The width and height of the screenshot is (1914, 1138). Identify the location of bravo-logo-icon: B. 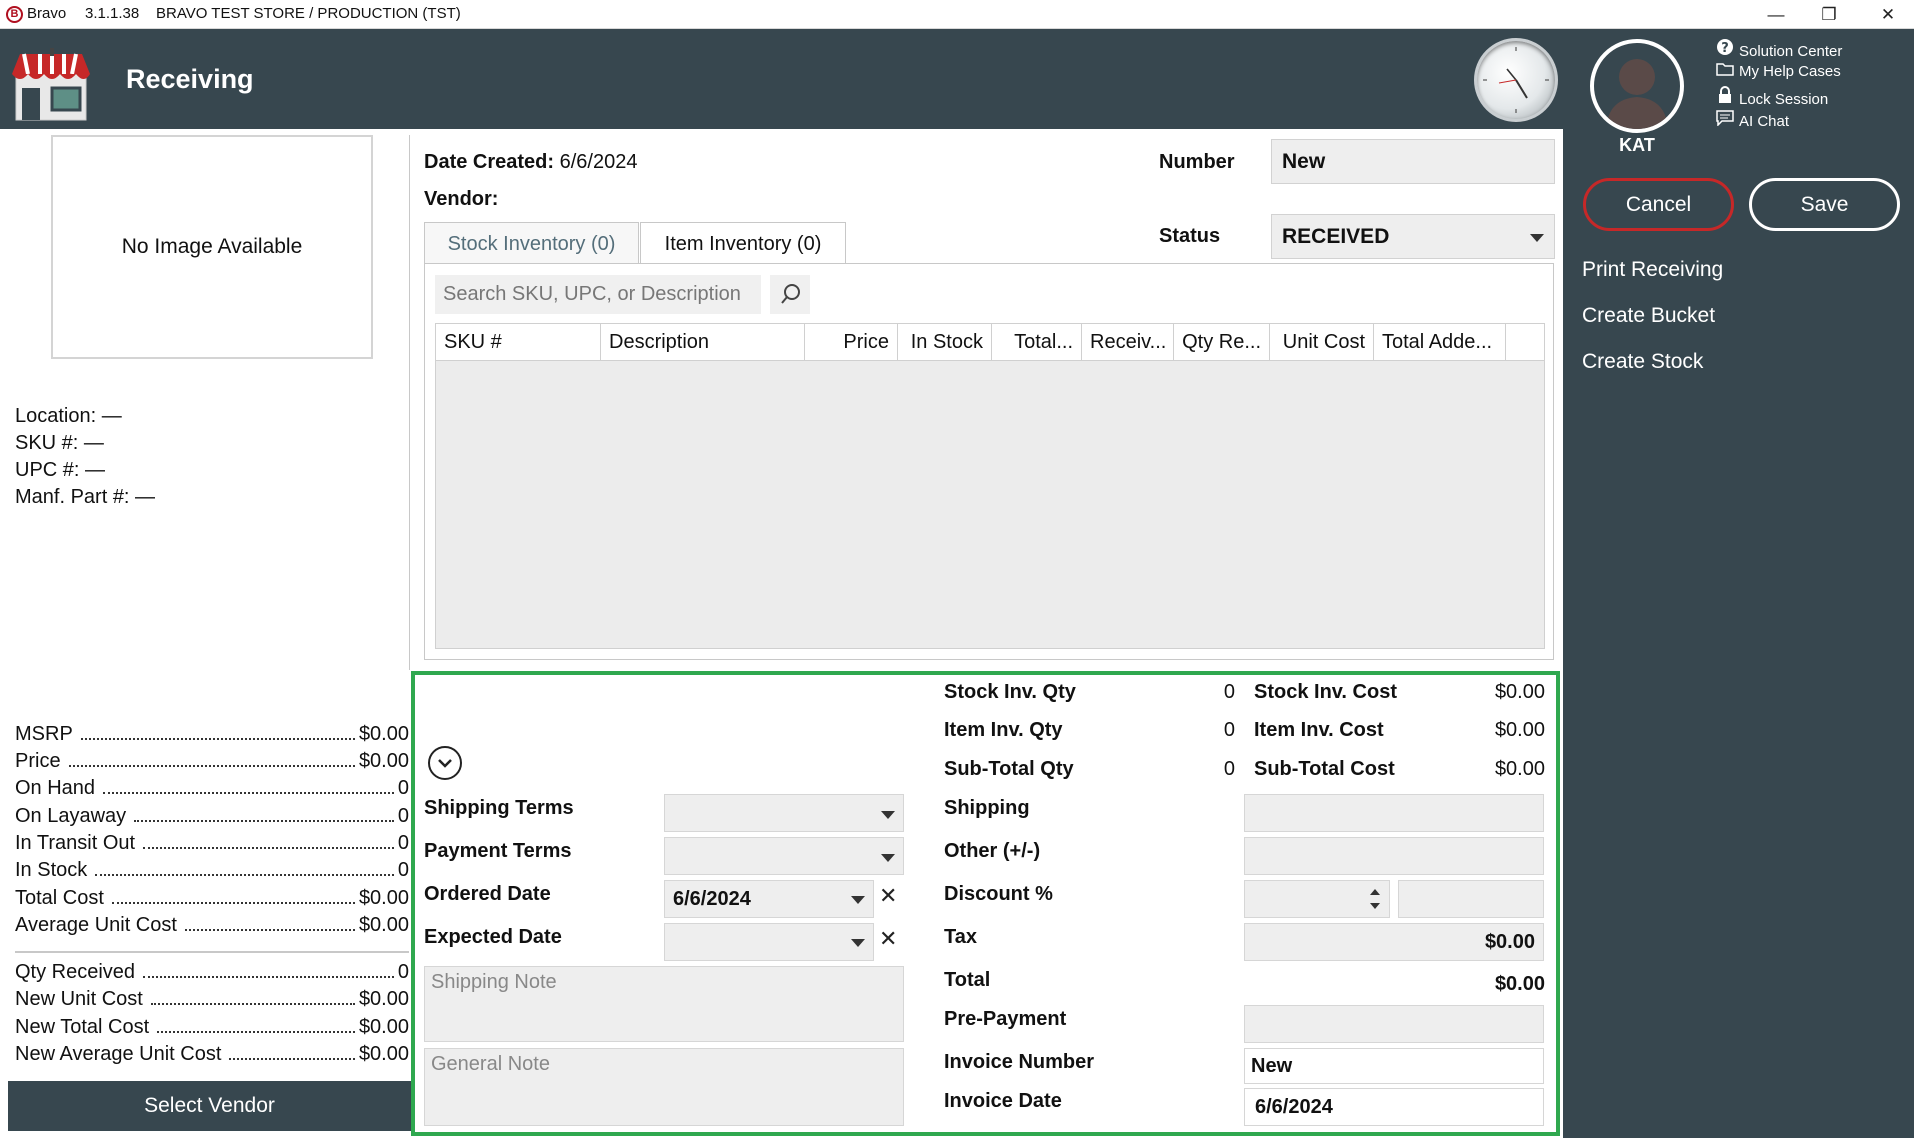
(14, 14).